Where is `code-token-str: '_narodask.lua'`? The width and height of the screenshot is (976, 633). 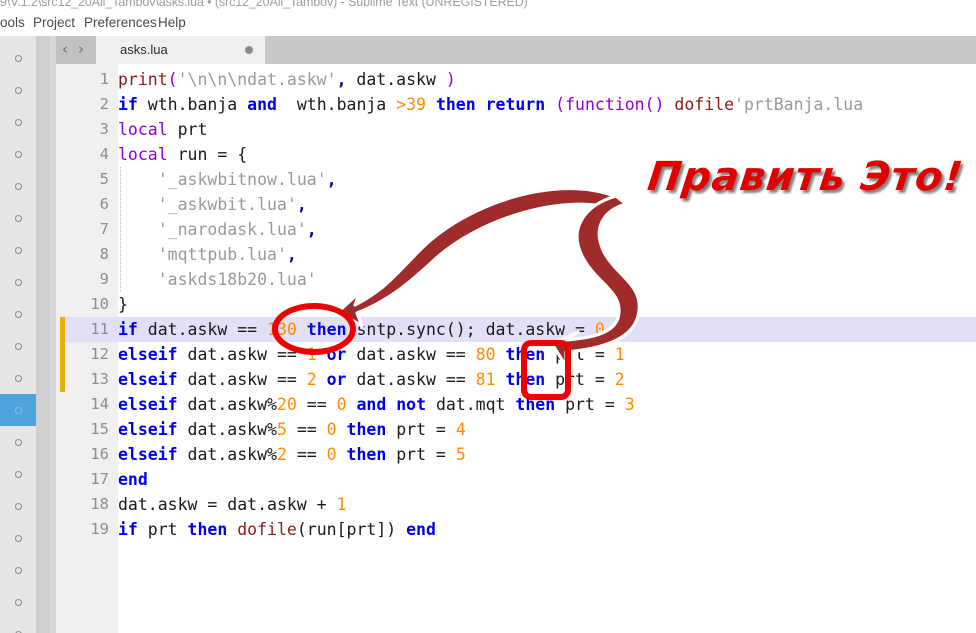 code-token-str: '_narodask.lua' is located at coordinates (232, 229).